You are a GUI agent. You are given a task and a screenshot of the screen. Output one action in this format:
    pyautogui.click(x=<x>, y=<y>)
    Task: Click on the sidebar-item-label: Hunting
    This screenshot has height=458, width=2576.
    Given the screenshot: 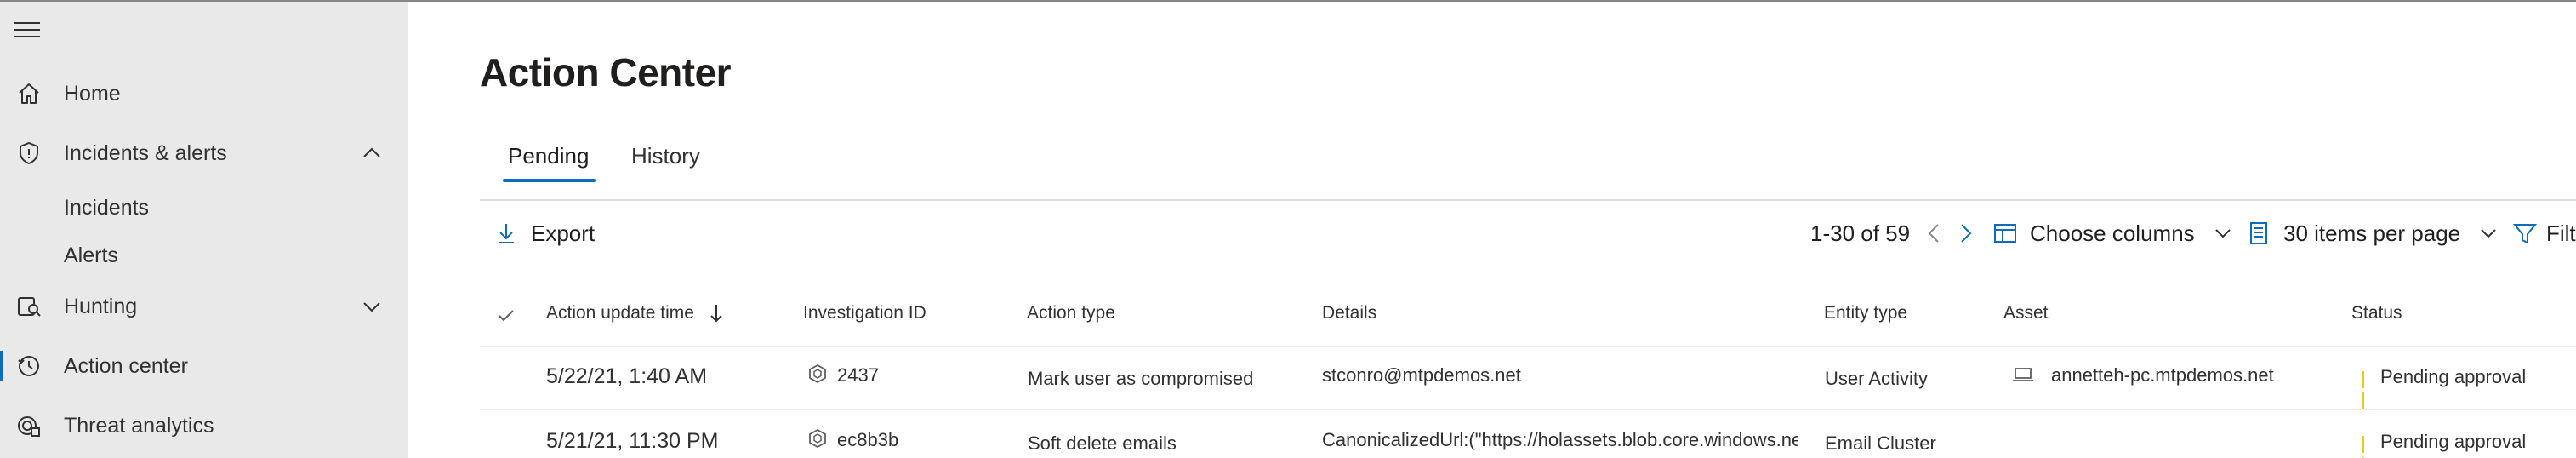 What is the action you would take?
    pyautogui.click(x=101, y=306)
    